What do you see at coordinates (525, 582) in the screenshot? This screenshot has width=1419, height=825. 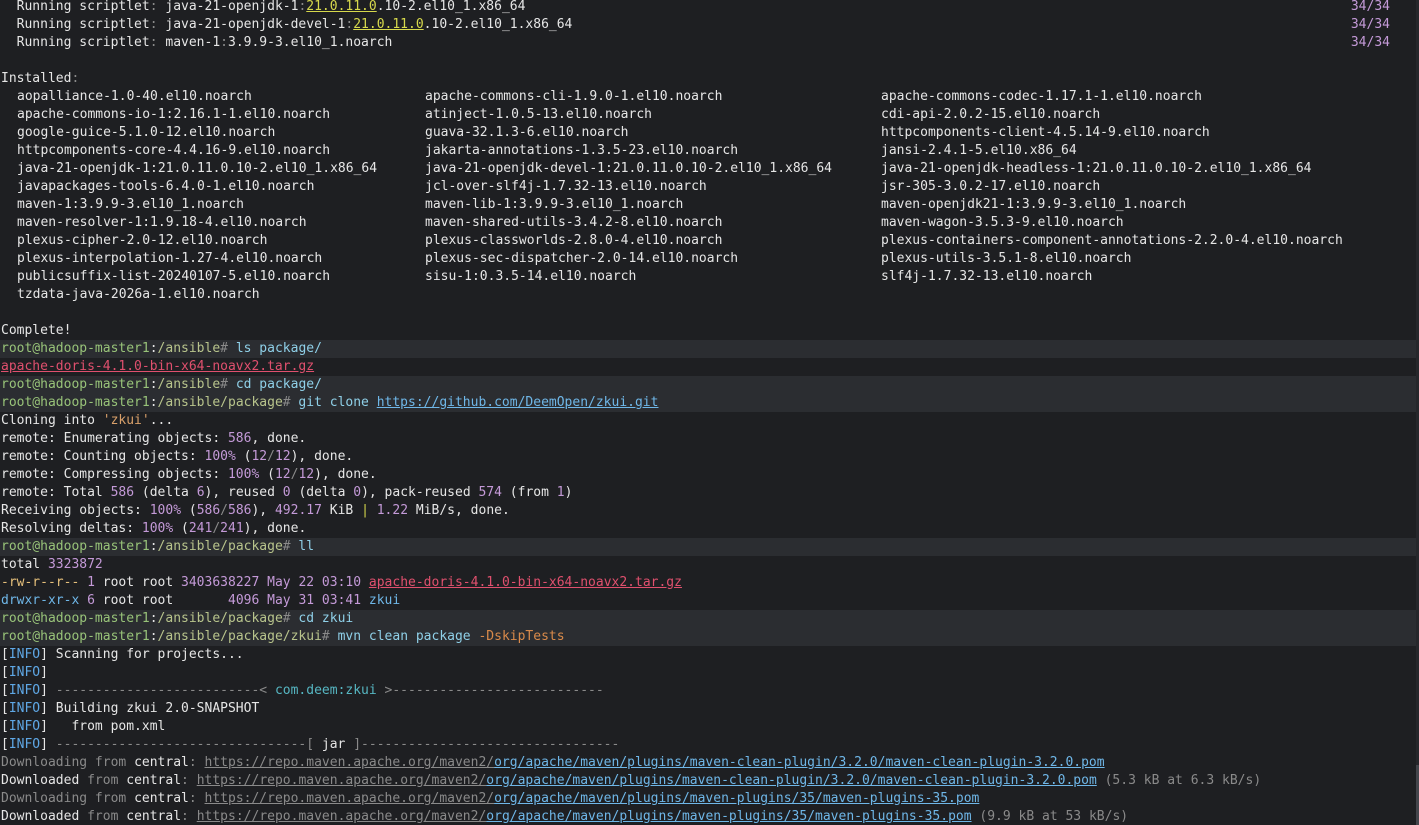 I see `file-name: apache-doris-4.1.0-bin-x64-noavx2.tar.gz` at bounding box center [525, 582].